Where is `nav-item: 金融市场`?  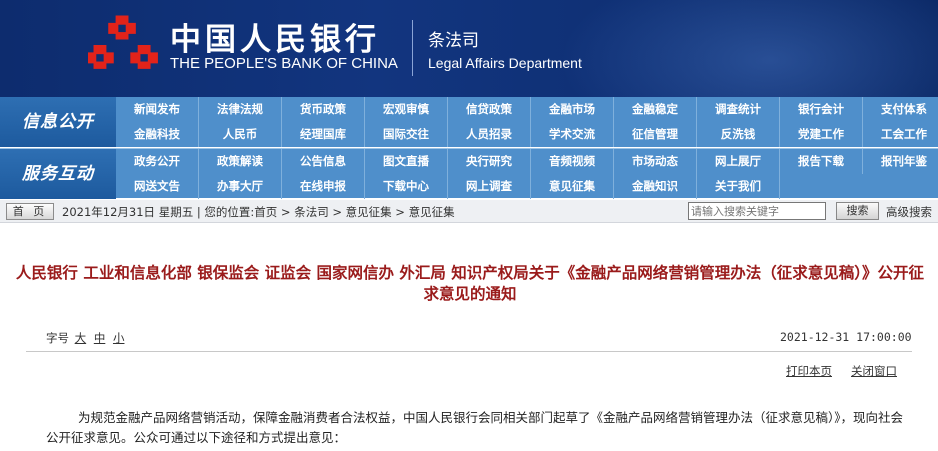 nav-item: 金融市场 is located at coordinates (572, 109).